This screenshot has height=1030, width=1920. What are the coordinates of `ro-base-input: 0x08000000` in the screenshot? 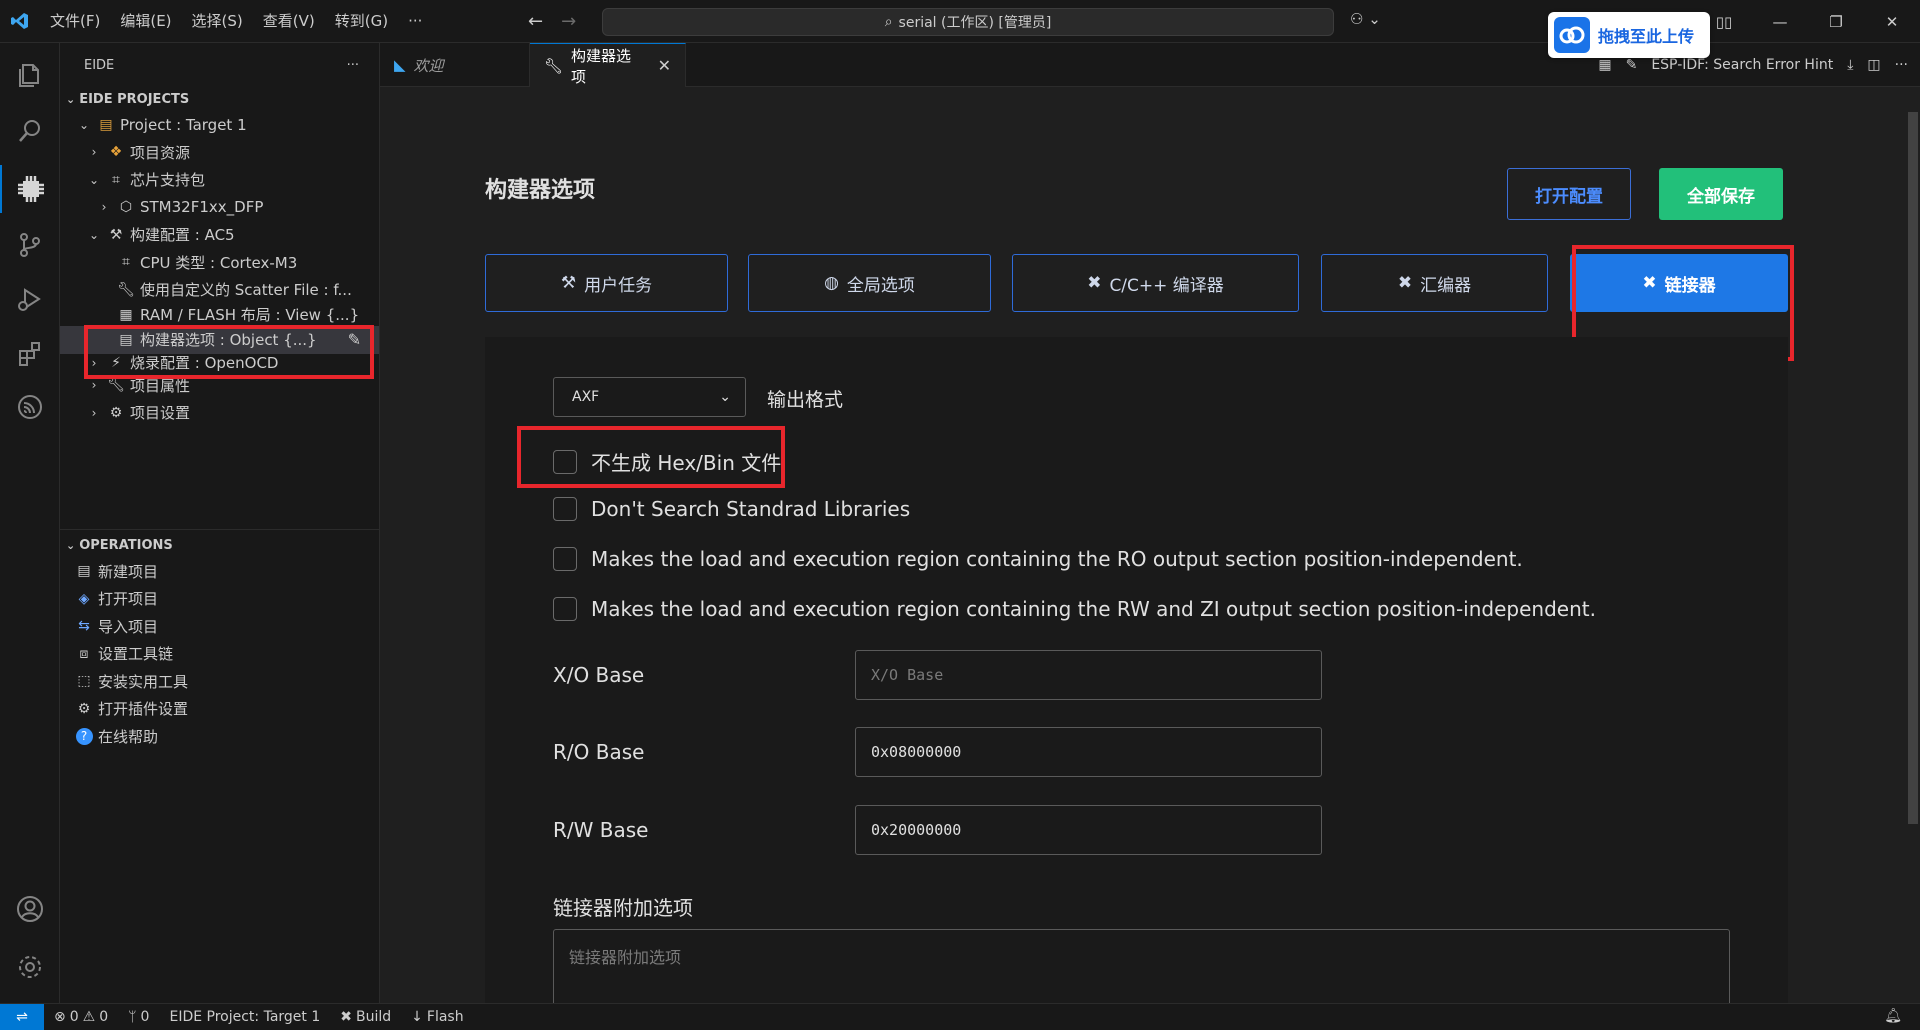 It's located at (1088, 752).